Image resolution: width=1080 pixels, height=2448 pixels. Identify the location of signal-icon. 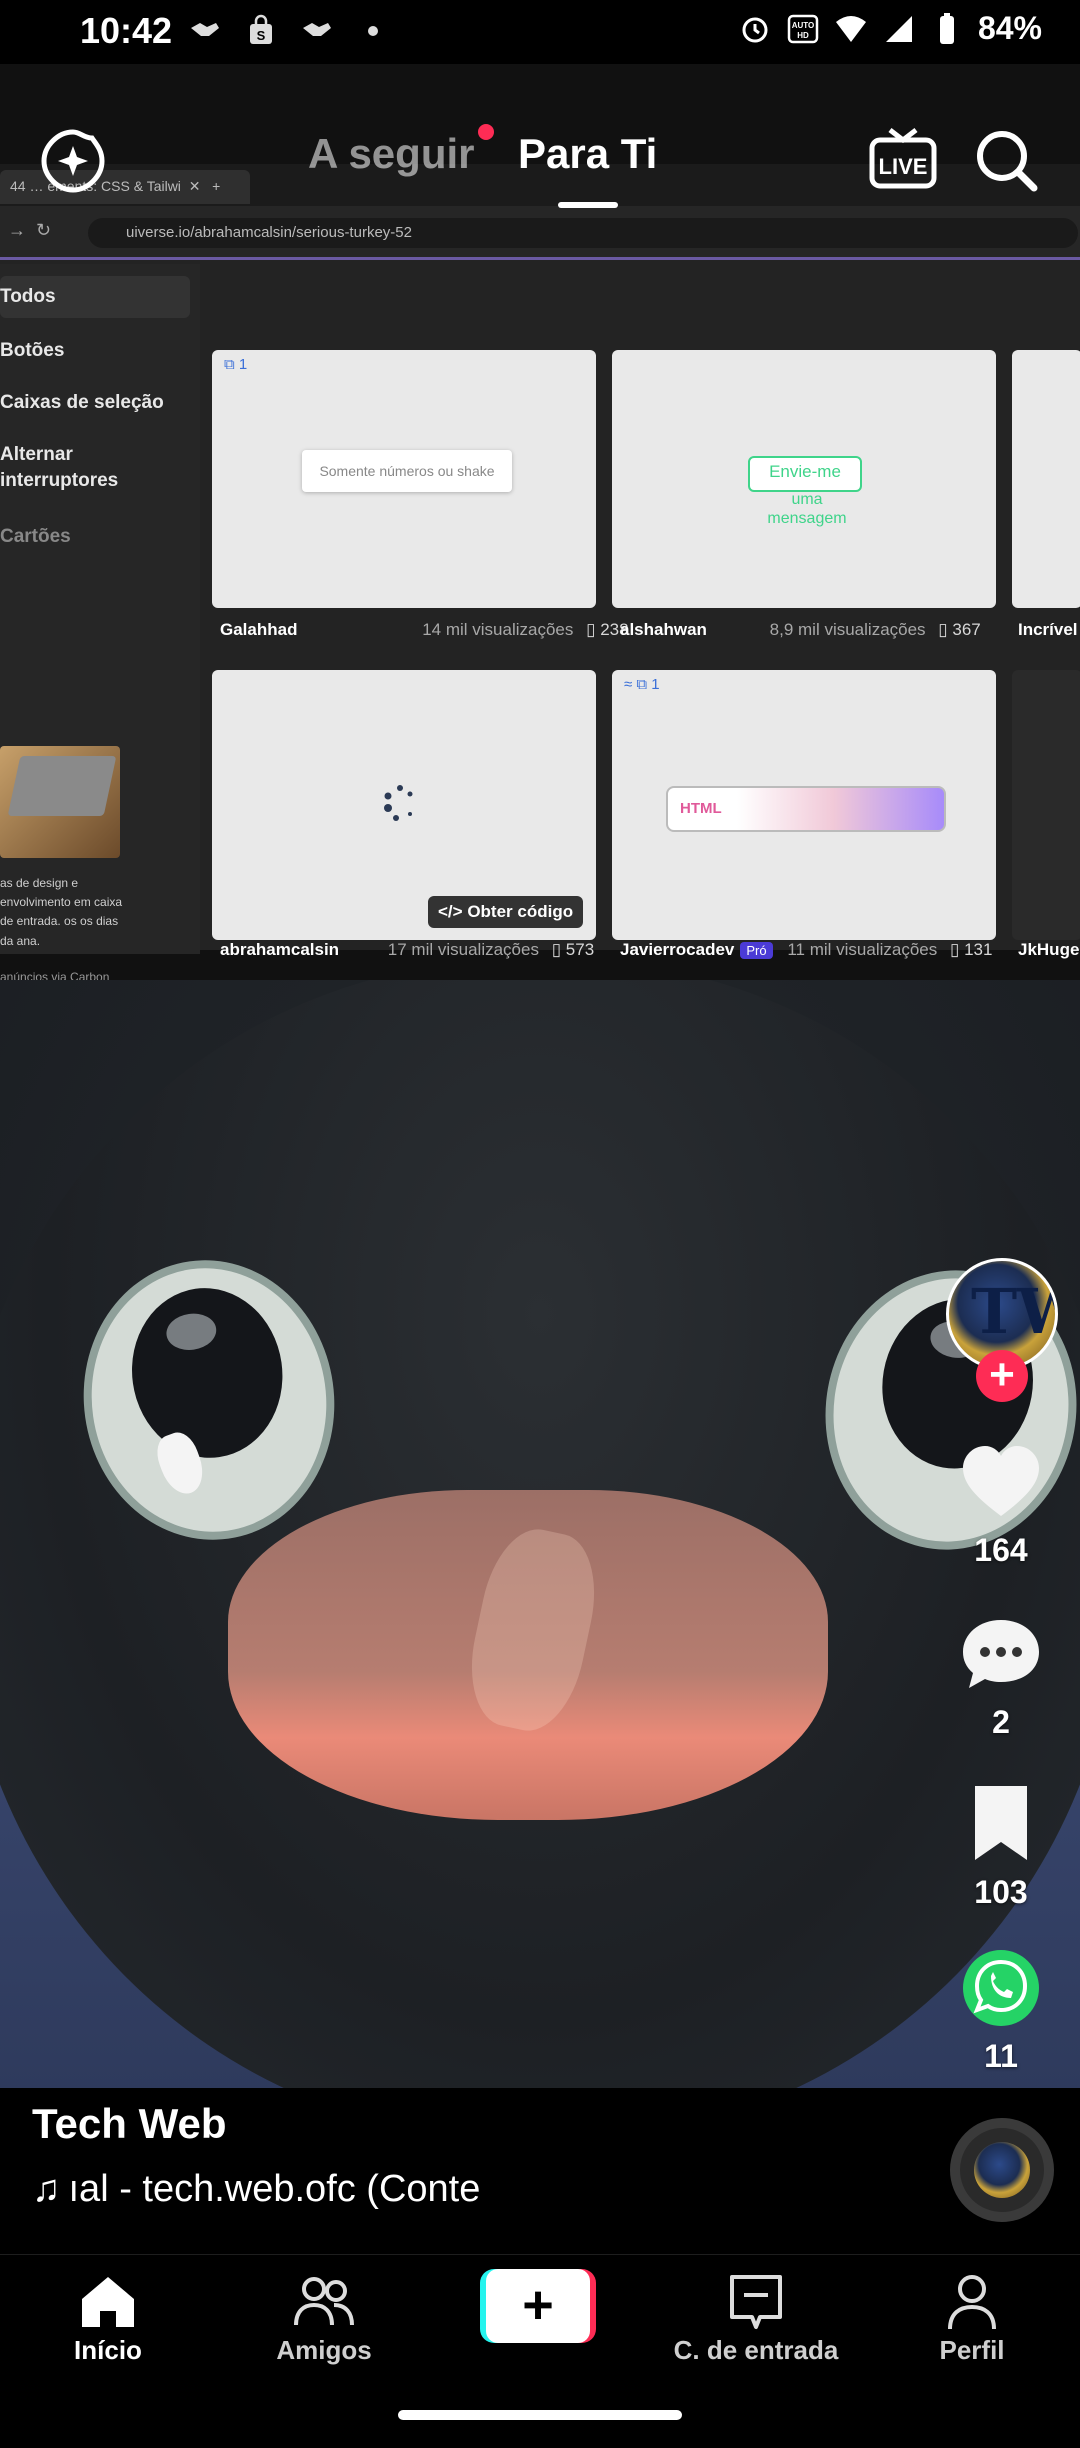
(898, 28).